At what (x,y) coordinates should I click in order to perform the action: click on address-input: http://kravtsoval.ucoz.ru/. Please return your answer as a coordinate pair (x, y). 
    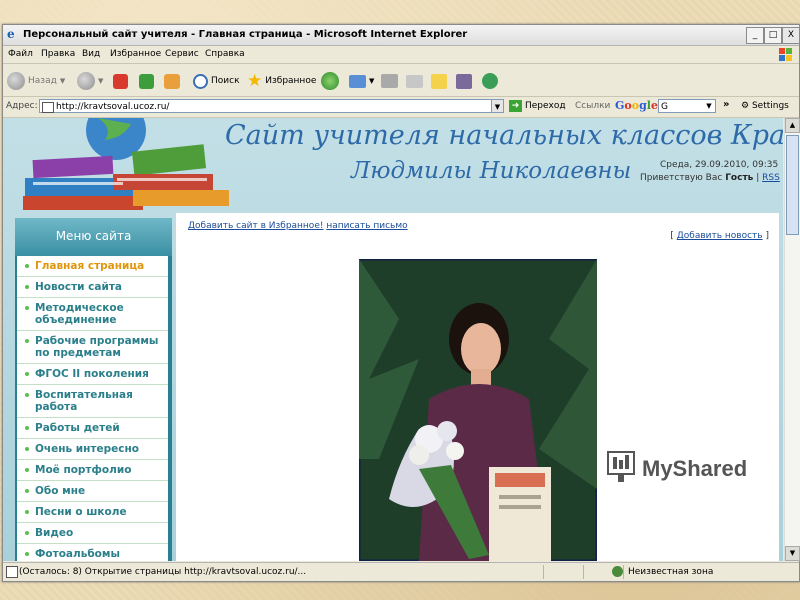
    Looking at the image, I should click on (269, 106).